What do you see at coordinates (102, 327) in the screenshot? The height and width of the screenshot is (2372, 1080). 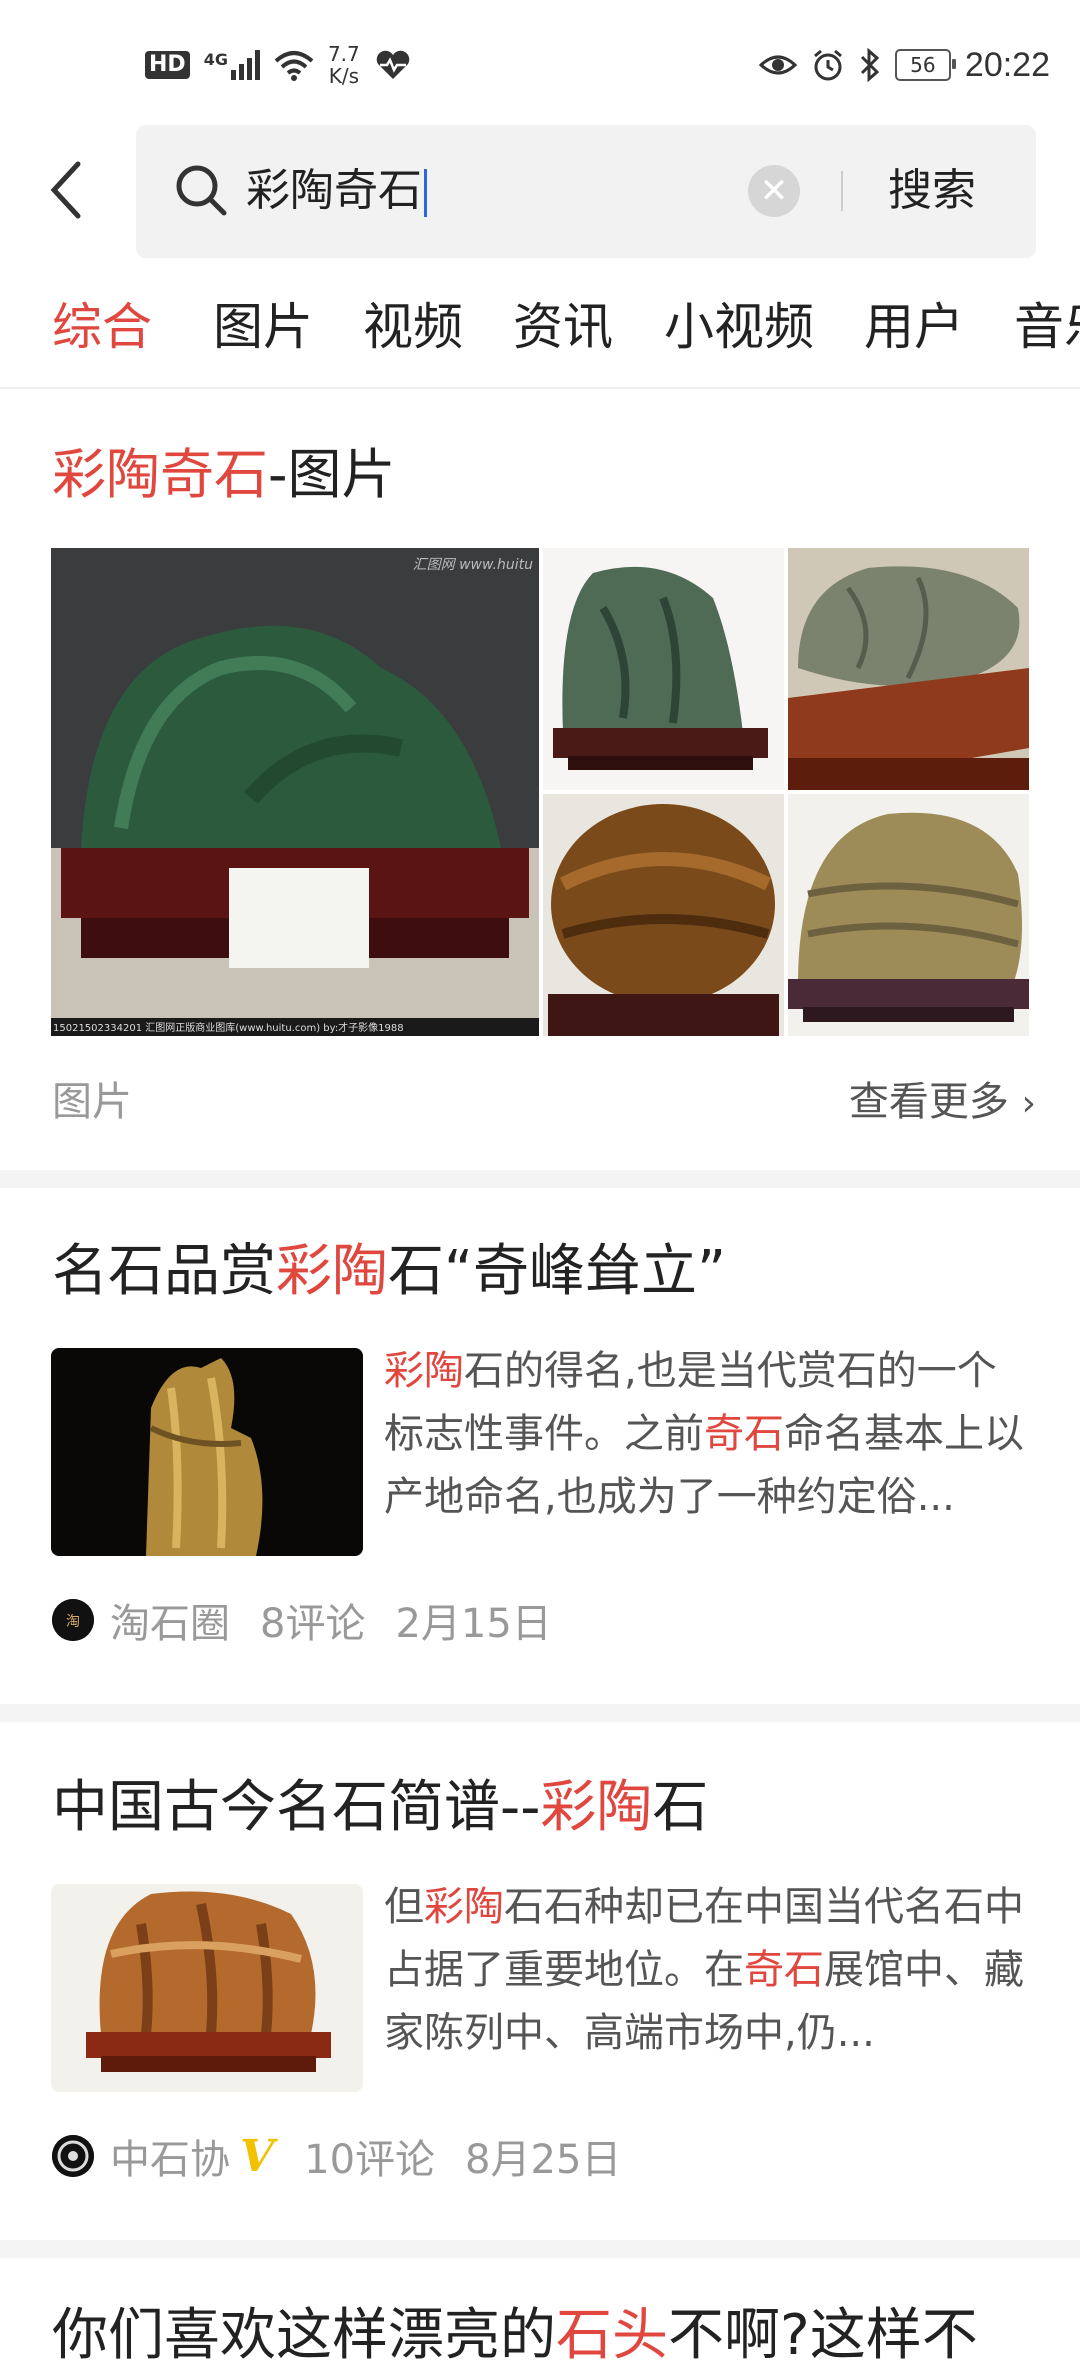 I see `tab-all: 综合` at bounding box center [102, 327].